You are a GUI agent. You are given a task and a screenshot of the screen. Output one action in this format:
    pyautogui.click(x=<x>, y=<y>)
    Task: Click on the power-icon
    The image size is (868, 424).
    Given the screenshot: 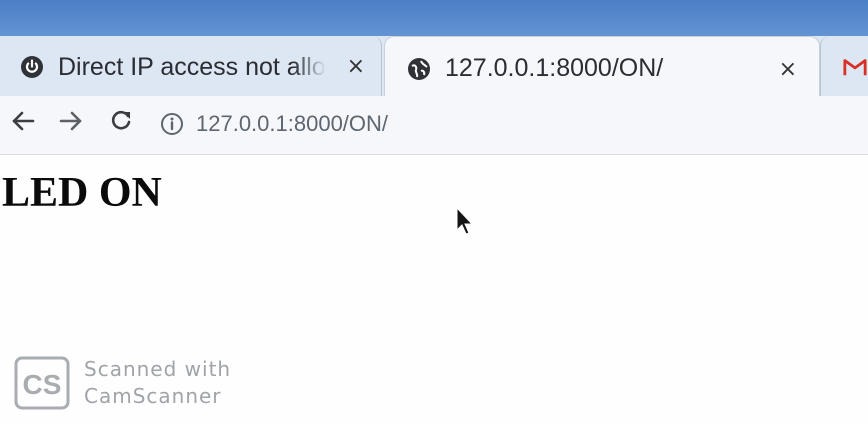 What is the action you would take?
    pyautogui.click(x=32, y=67)
    